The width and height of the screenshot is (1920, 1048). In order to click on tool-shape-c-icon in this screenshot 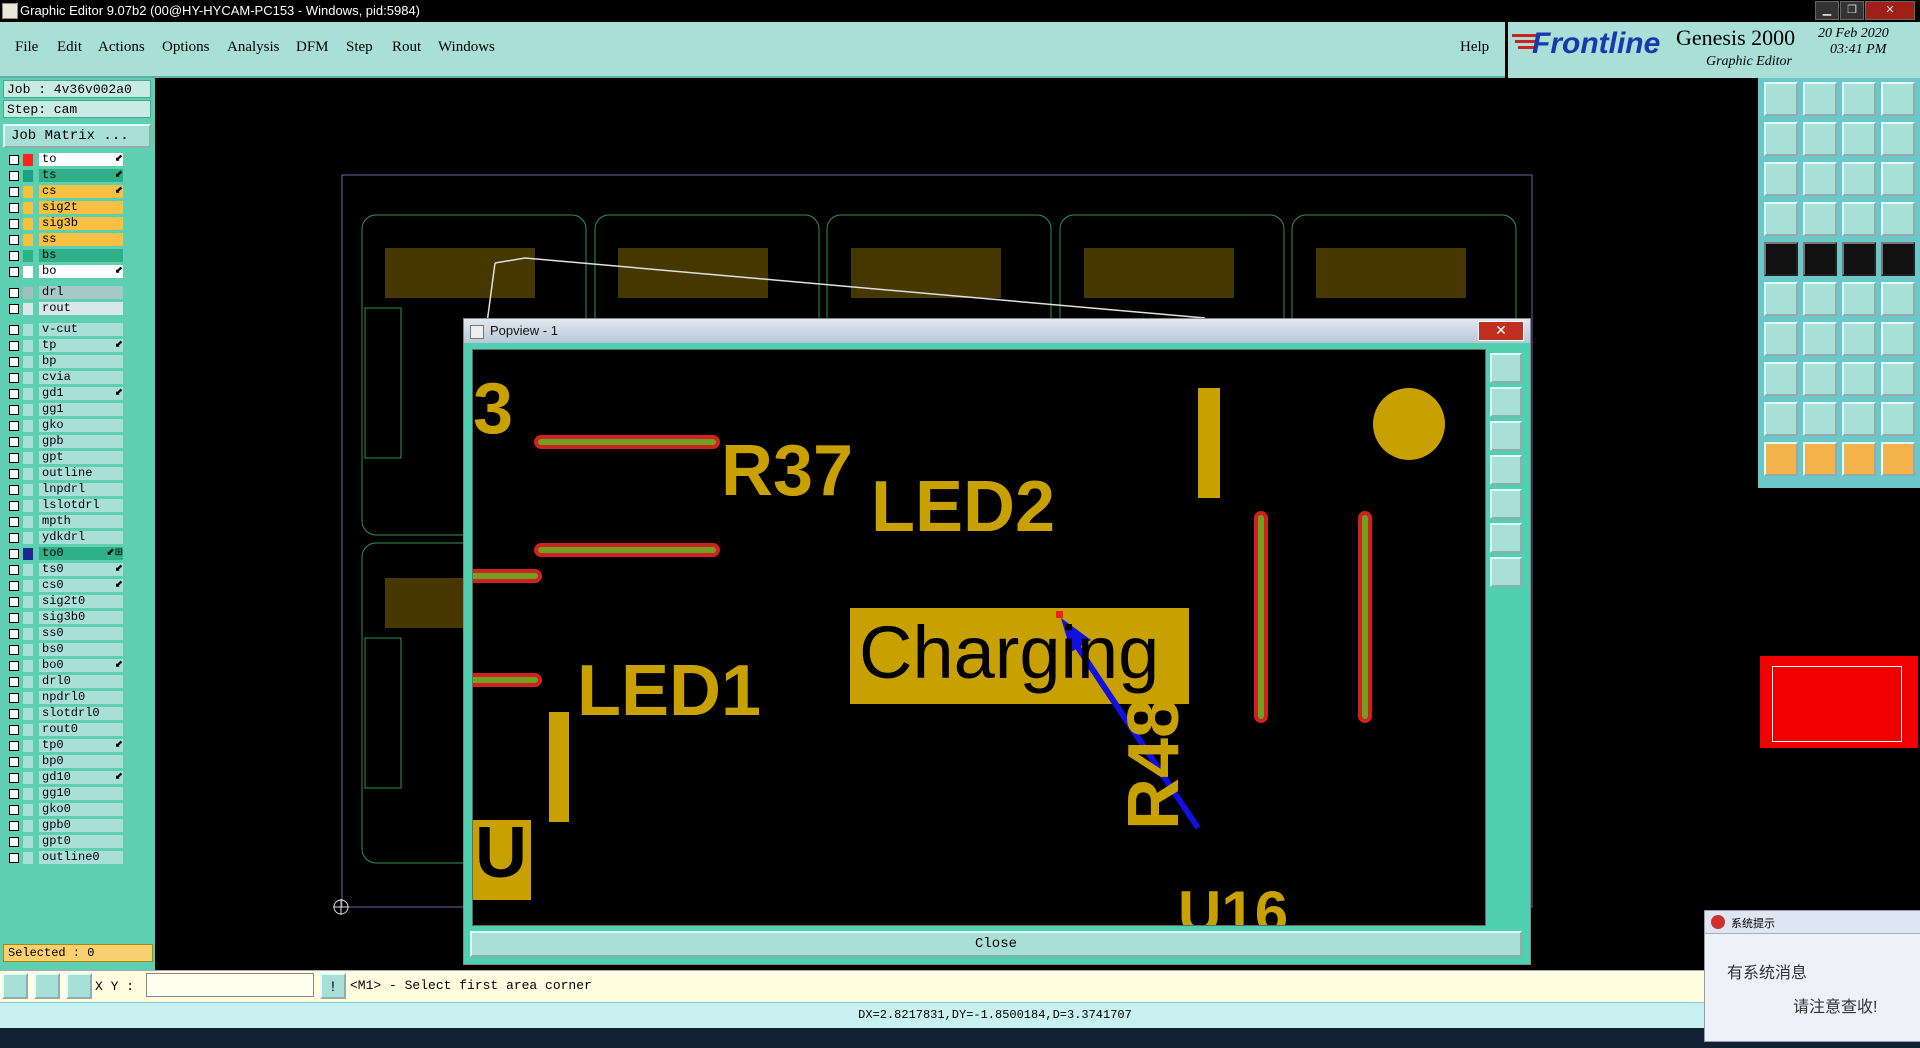, I will do `click(1859, 419)`.